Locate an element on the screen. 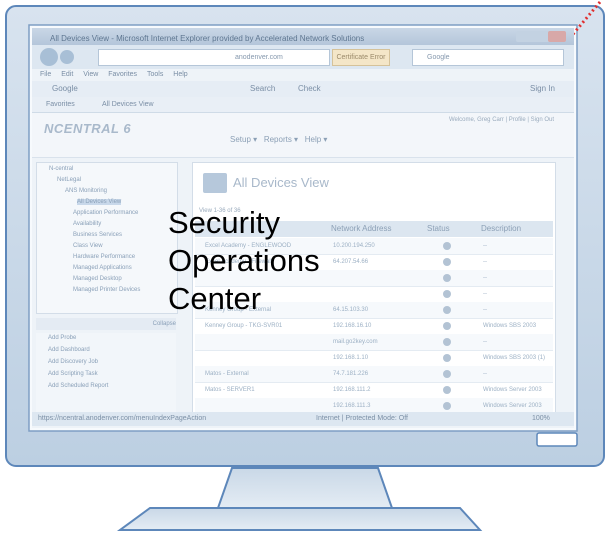 The width and height of the screenshot is (610, 534). menu-help: Help is located at coordinates (180, 74).